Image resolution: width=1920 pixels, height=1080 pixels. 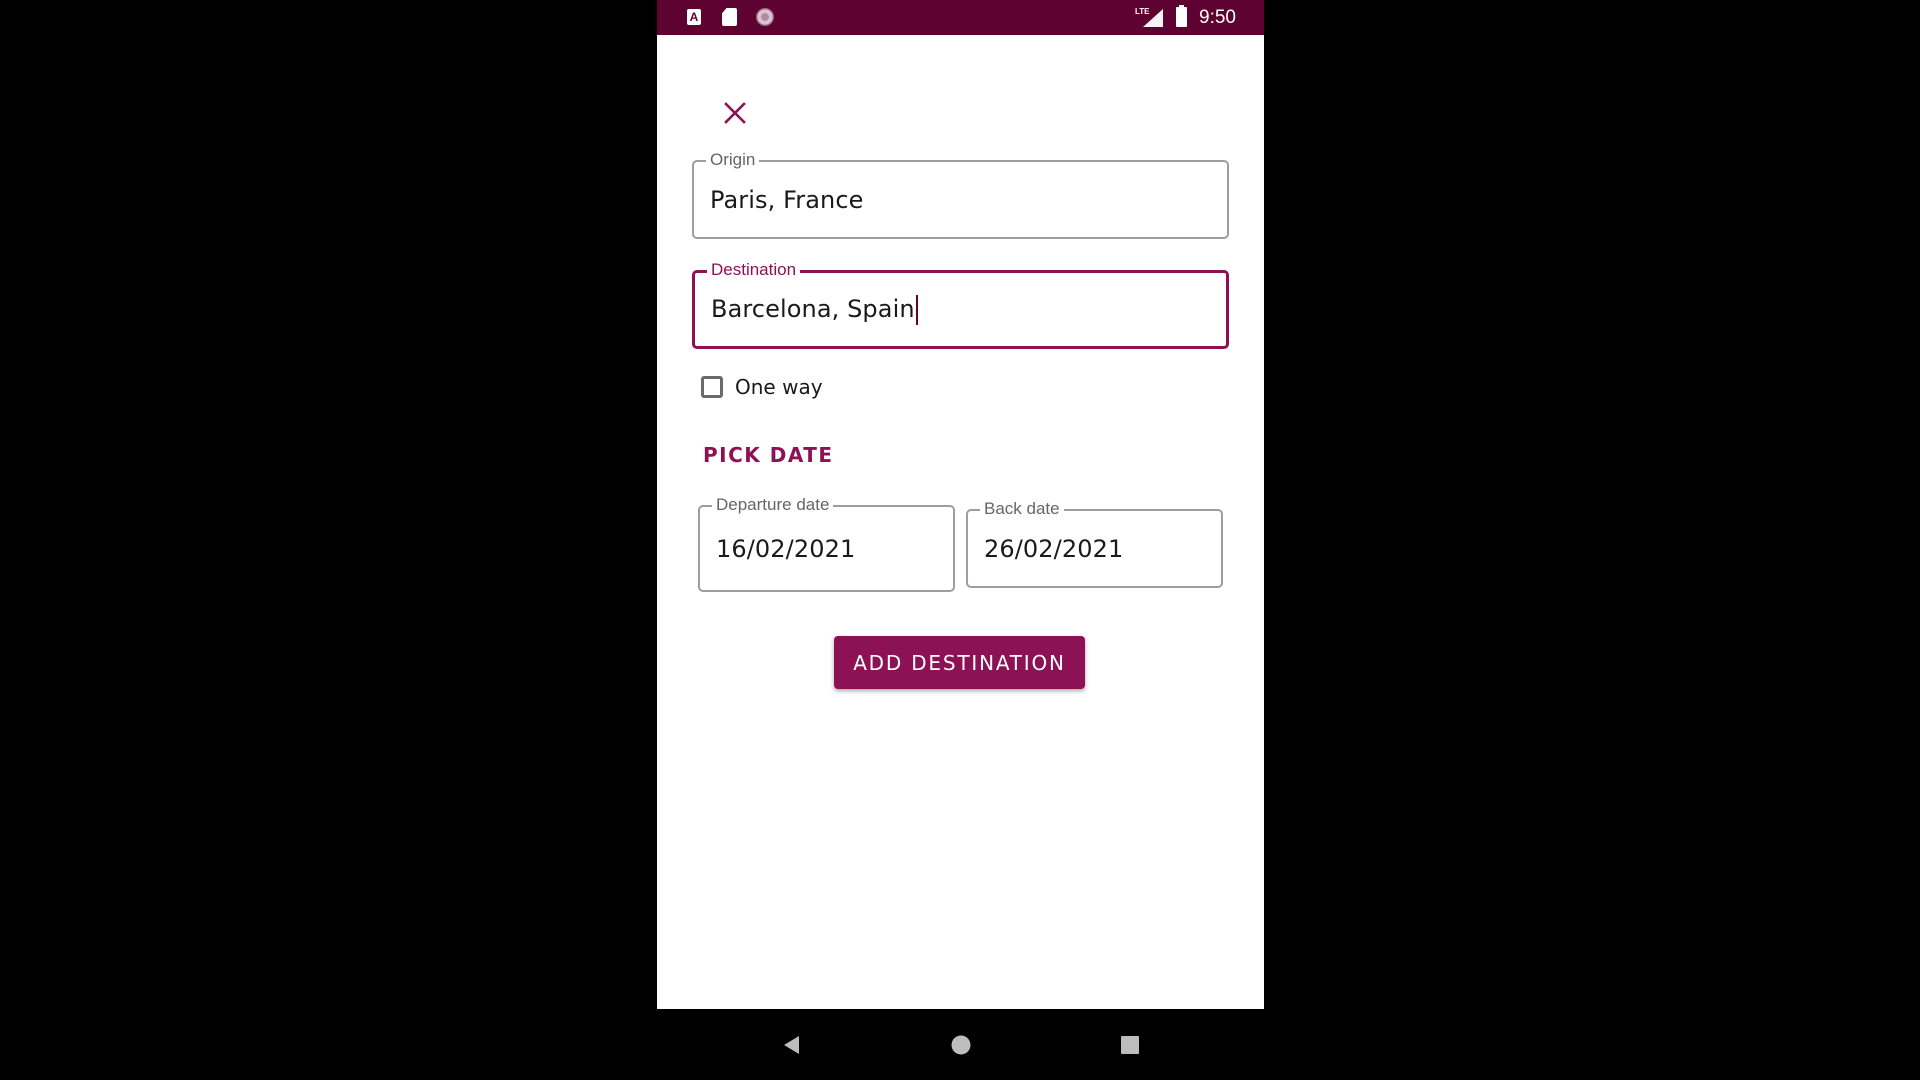 What do you see at coordinates (786, 548) in the screenshot?
I see `departure-date-value: 16/02/2021` at bounding box center [786, 548].